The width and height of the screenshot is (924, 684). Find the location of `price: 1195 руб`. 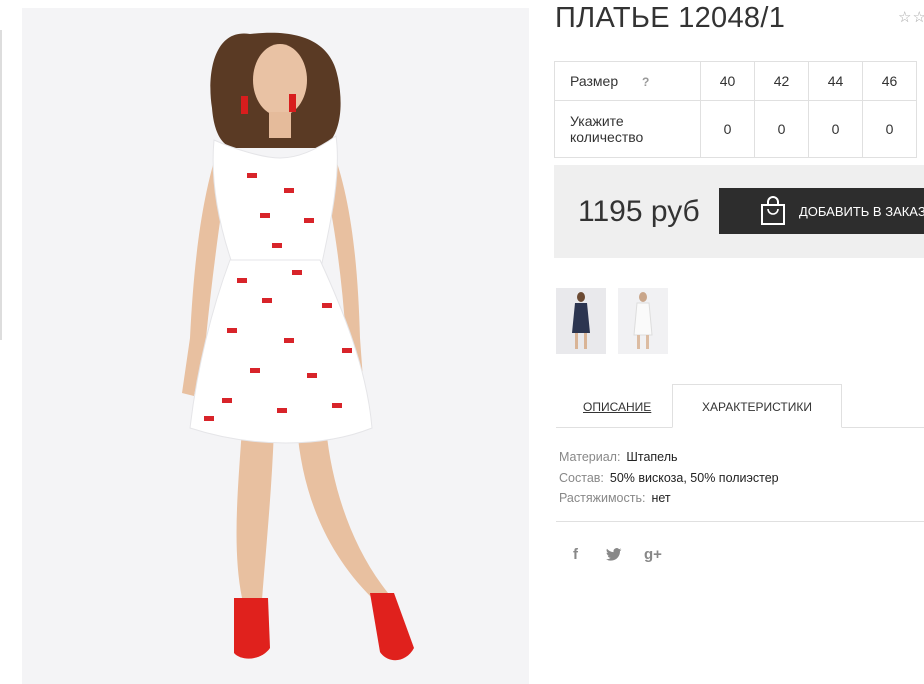

price: 1195 руб is located at coordinates (639, 211).